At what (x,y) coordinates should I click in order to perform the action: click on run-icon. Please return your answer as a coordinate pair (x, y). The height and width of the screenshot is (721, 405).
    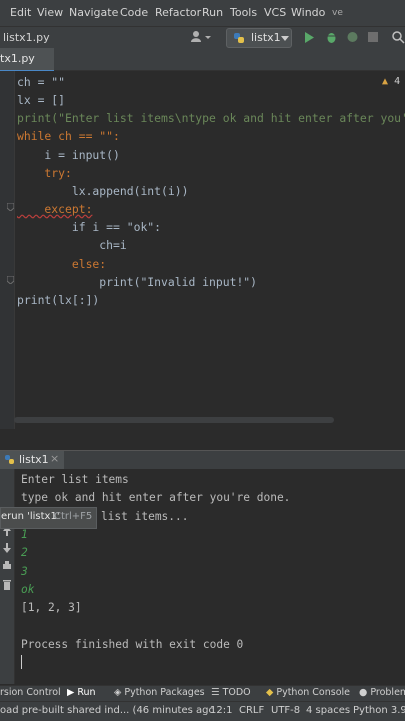
    Looking at the image, I should click on (309, 37).